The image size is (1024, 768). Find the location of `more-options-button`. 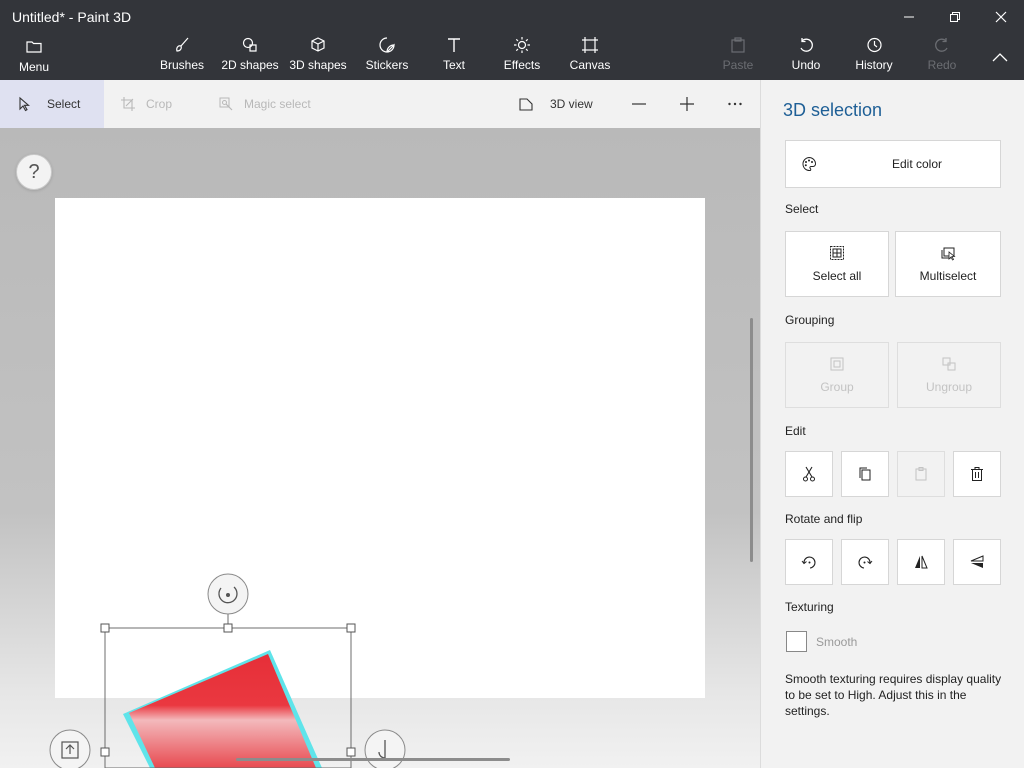

more-options-button is located at coordinates (740, 104).